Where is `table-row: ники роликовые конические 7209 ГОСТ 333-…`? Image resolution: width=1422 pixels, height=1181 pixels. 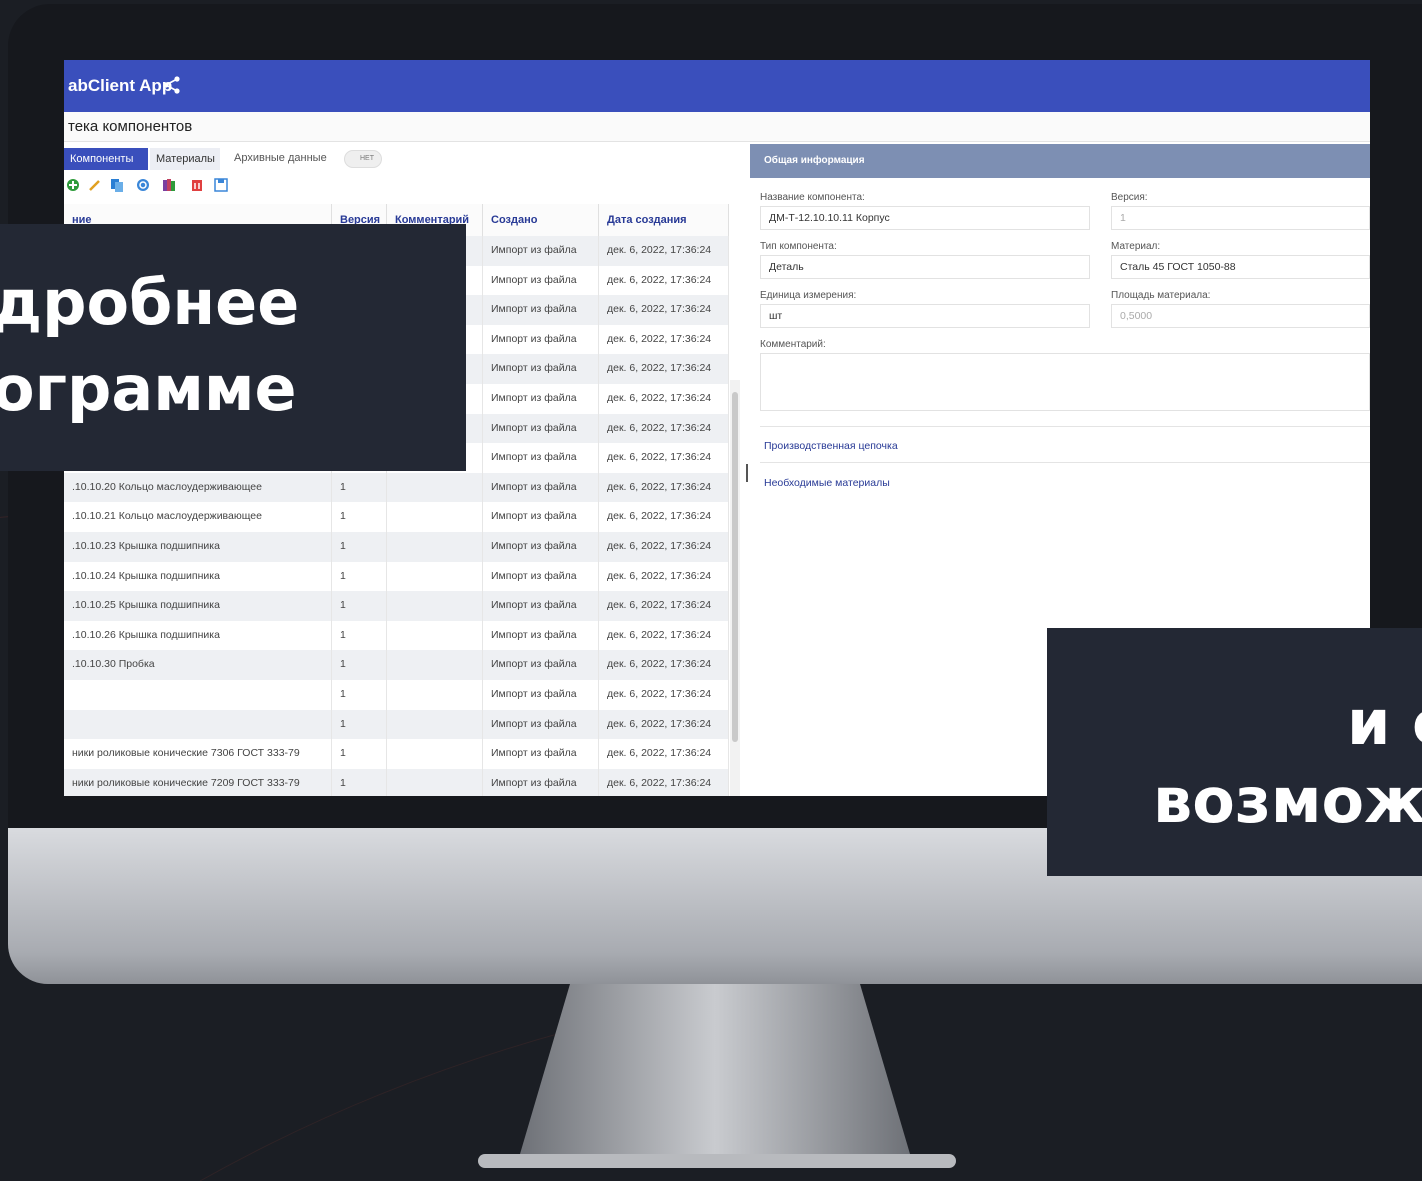
table-row: ники роликовые конические 7209 ГОСТ 333-… is located at coordinates (396, 782).